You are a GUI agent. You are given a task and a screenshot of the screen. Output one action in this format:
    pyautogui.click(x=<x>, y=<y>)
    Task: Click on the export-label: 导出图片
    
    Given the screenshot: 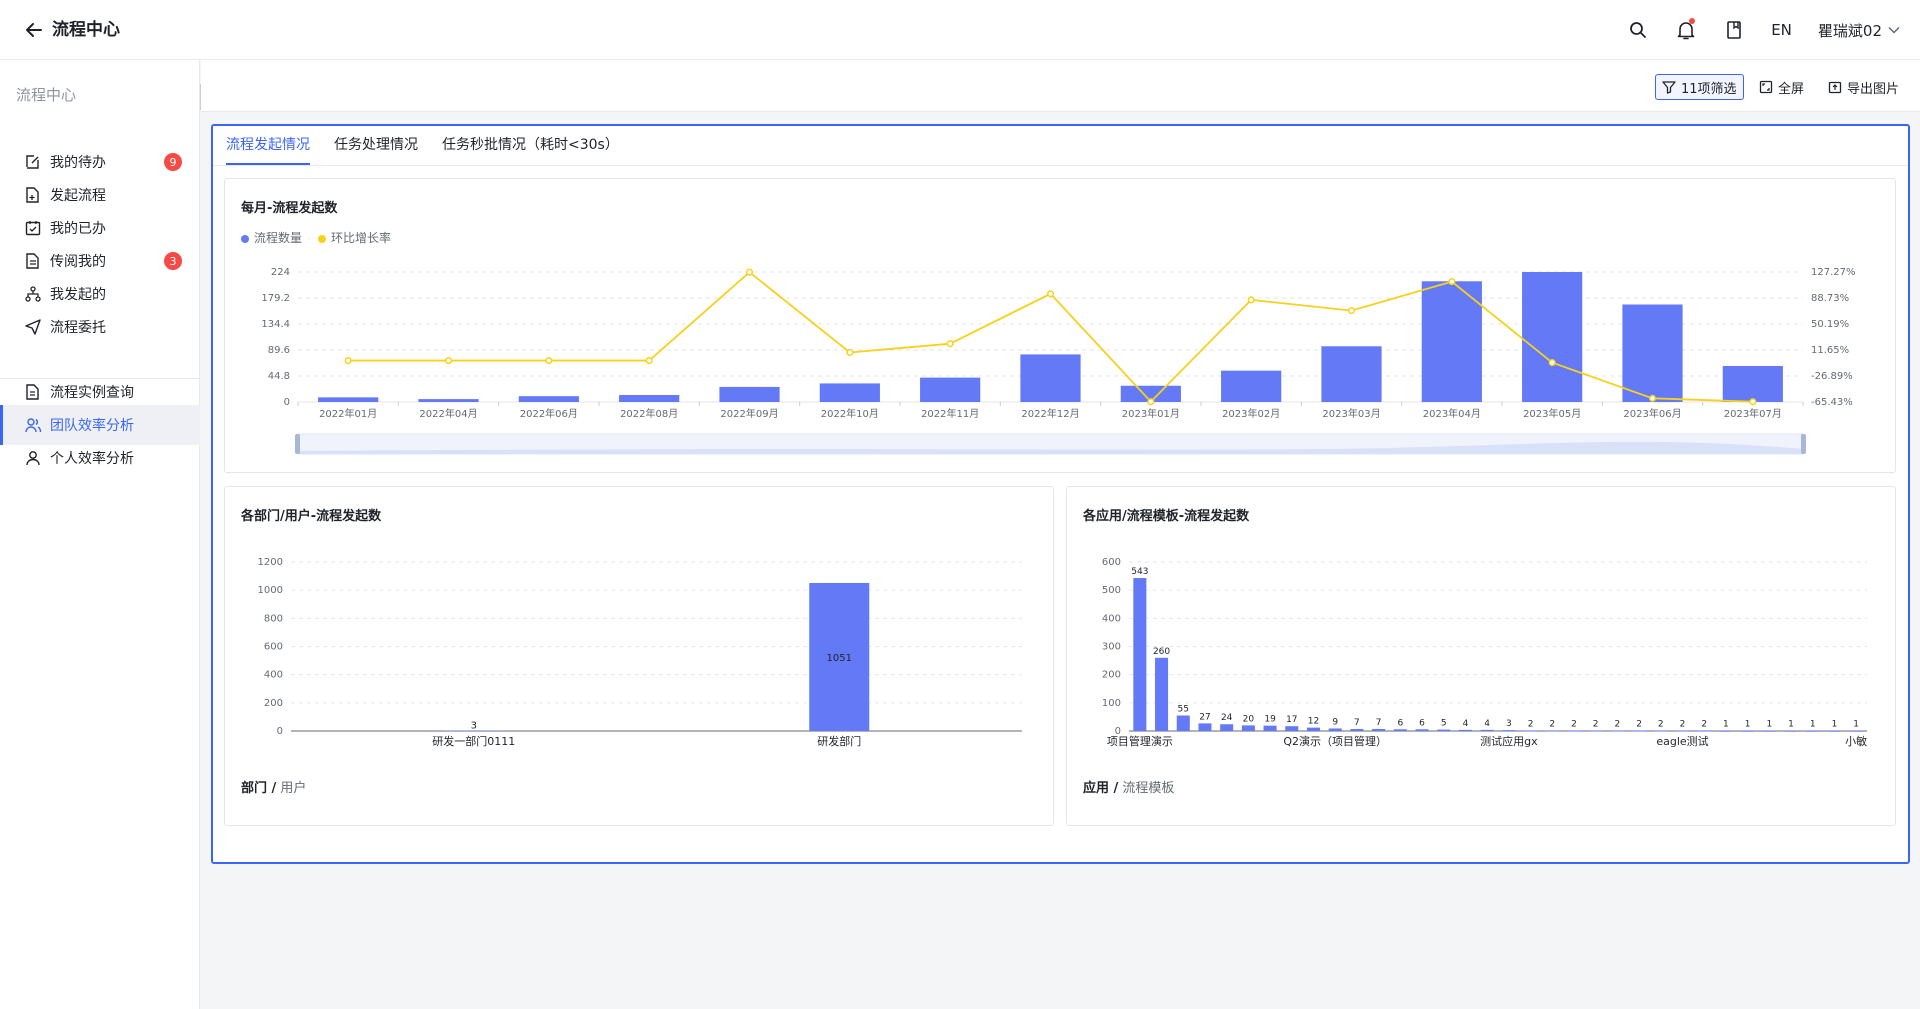 What is the action you would take?
    pyautogui.click(x=1873, y=89)
    